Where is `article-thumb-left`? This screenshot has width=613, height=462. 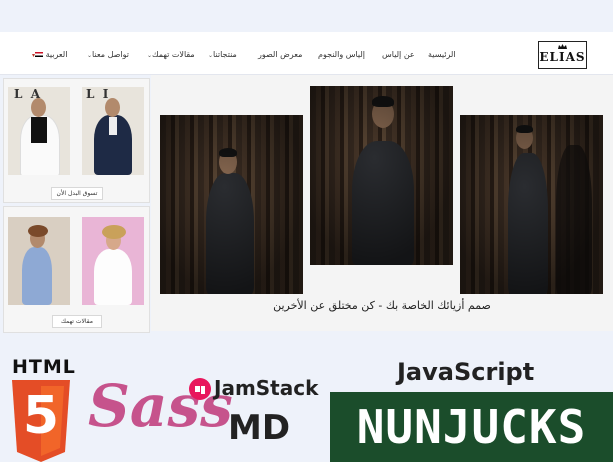
article-thumb-left is located at coordinates (39, 261).